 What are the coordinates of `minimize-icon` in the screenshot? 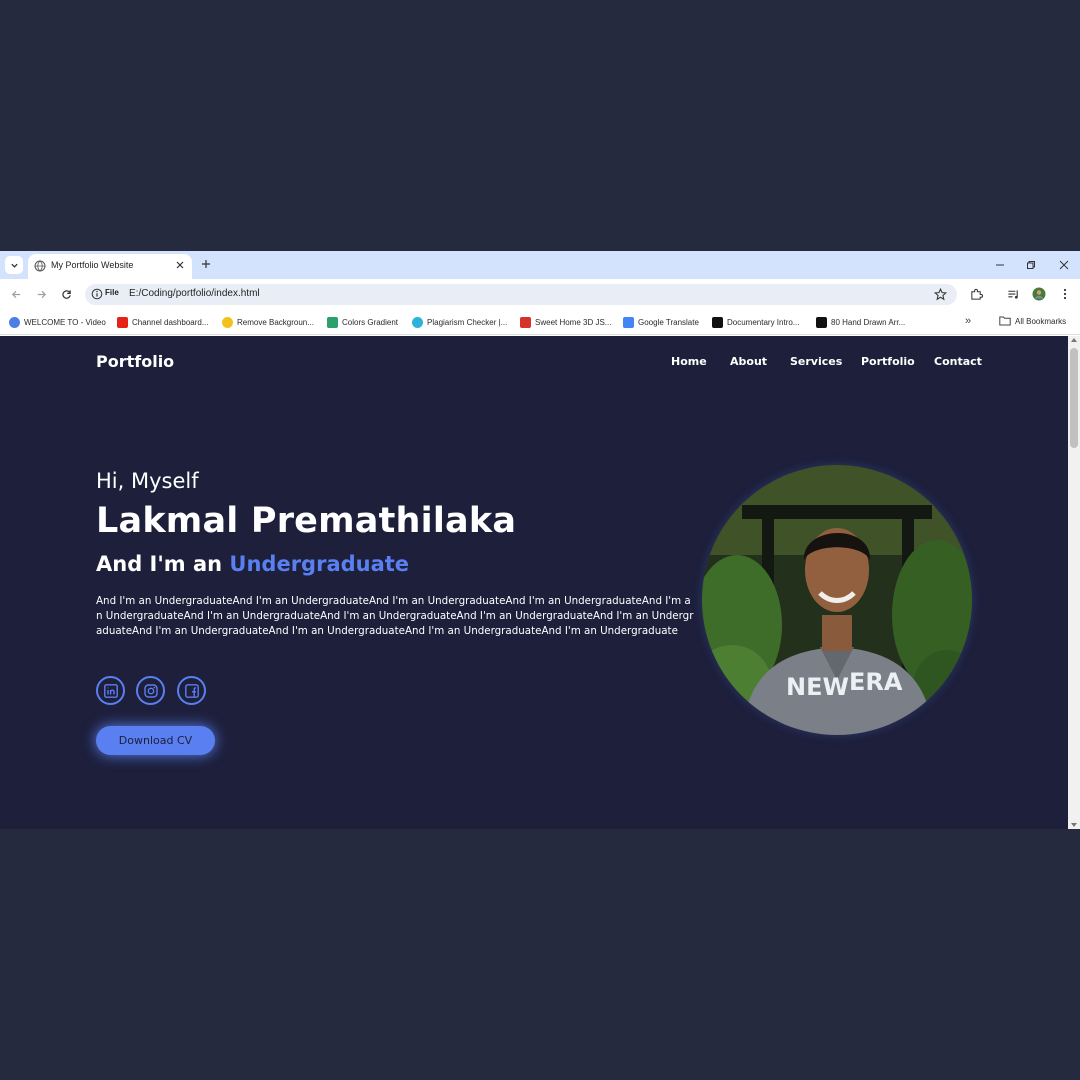 It's located at (1000, 265).